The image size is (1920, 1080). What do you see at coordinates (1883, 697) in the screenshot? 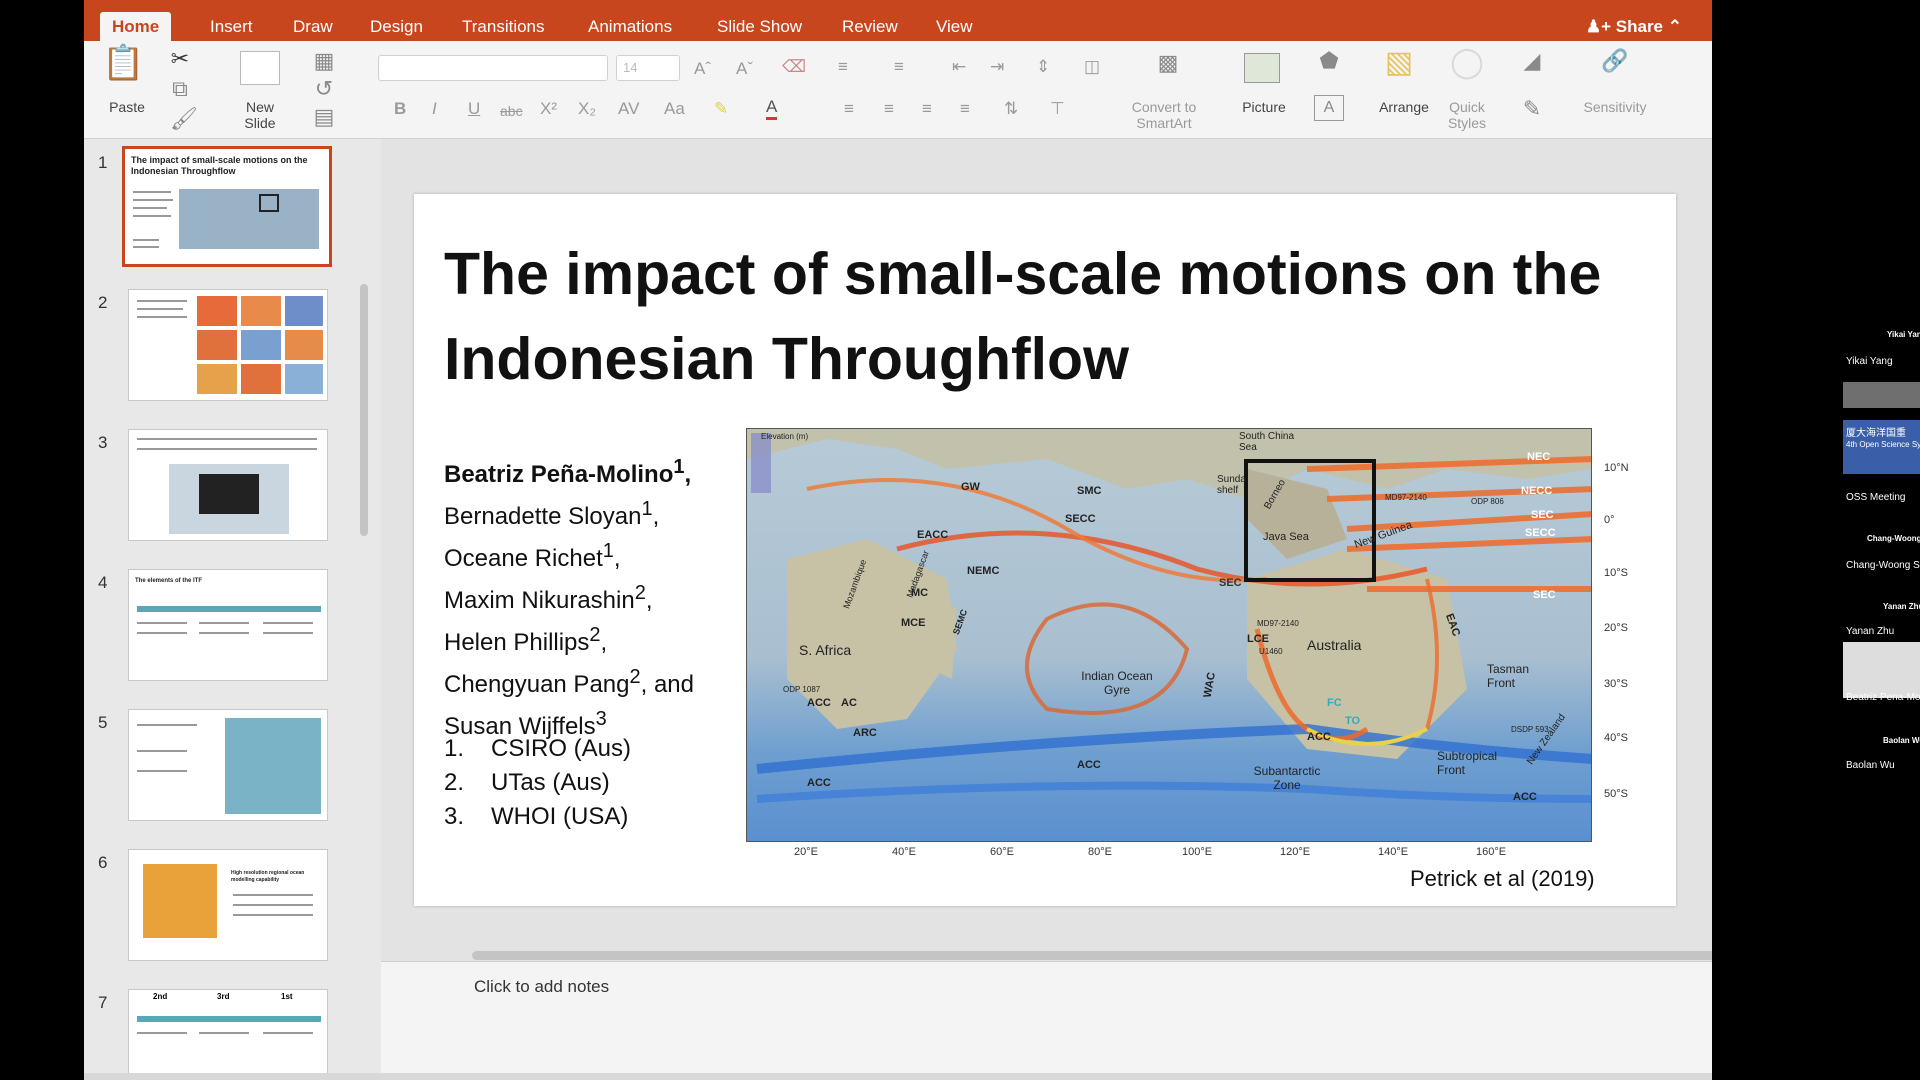
I see `participant-name-6: Beatriz Pena-Mol` at bounding box center [1883, 697].